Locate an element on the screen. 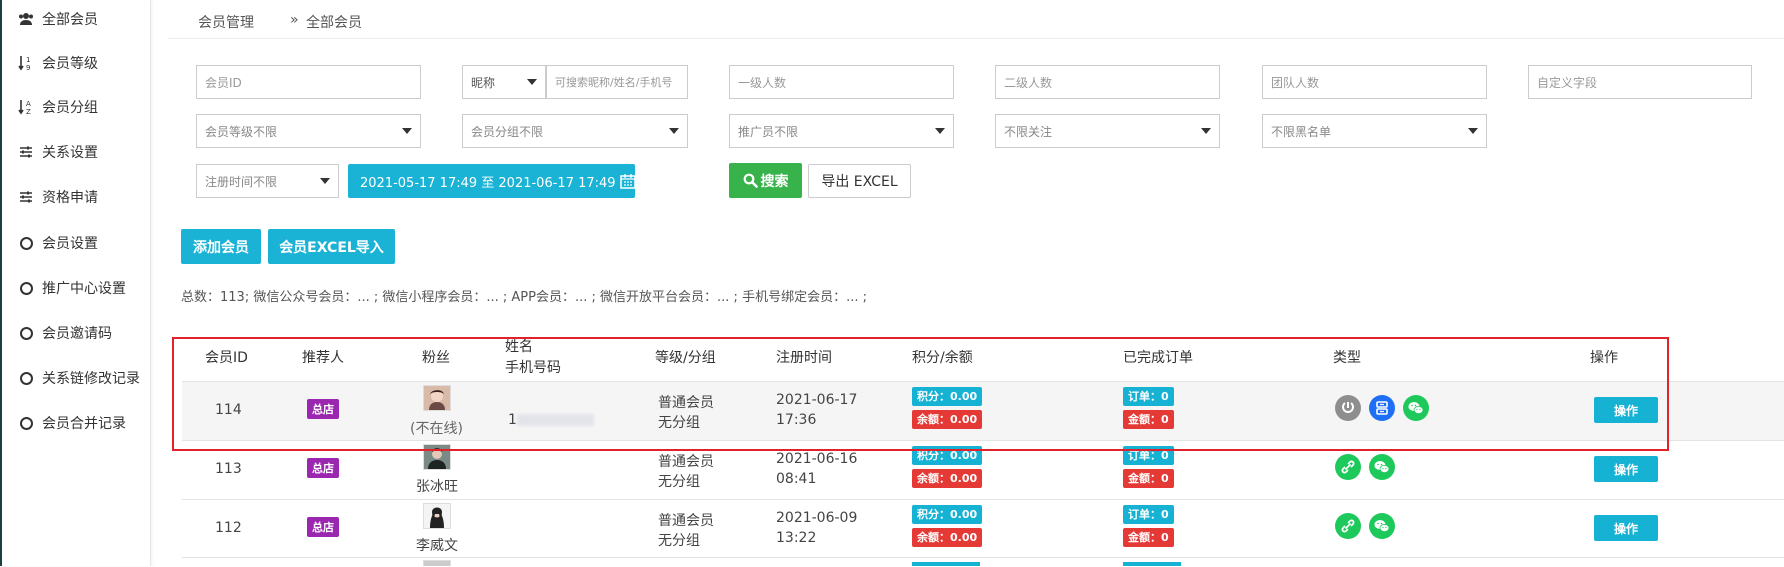 The image size is (1784, 567). calendar-icon is located at coordinates (627, 181).